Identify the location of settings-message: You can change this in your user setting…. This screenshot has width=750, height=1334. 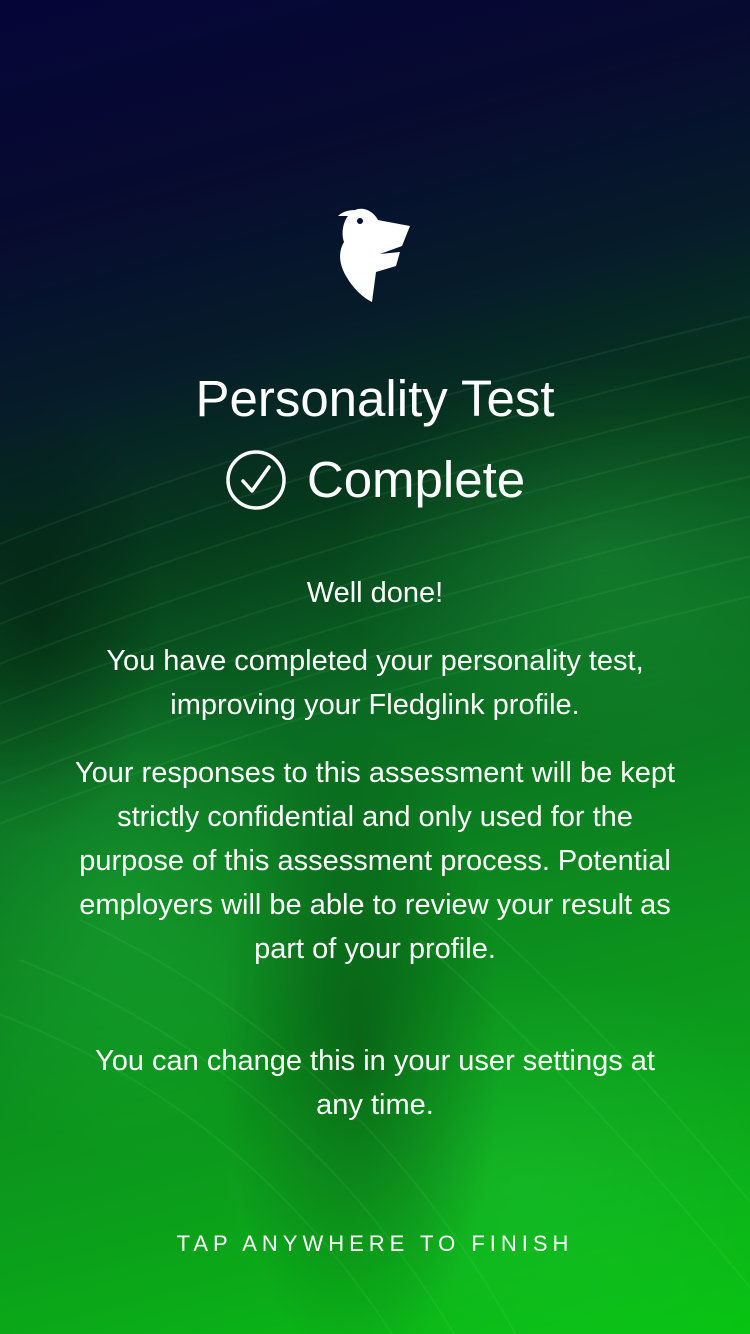
(375, 1083).